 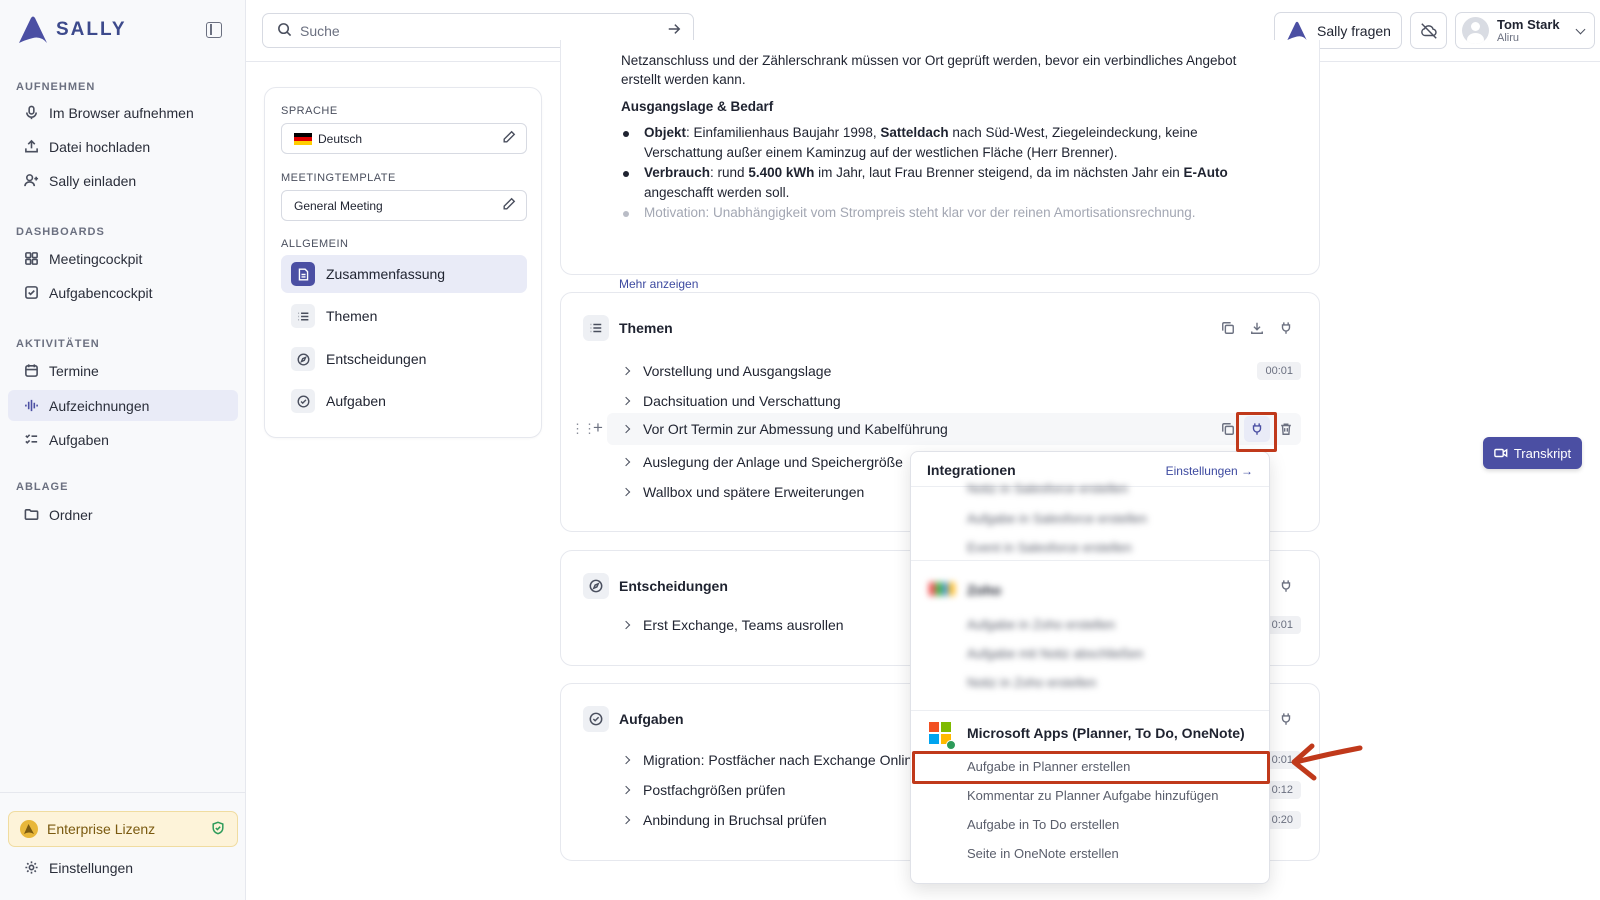 What do you see at coordinates (1057, 518) in the screenshot?
I see `integration-option-blurred: Aufgabe in Salesforce erstellen` at bounding box center [1057, 518].